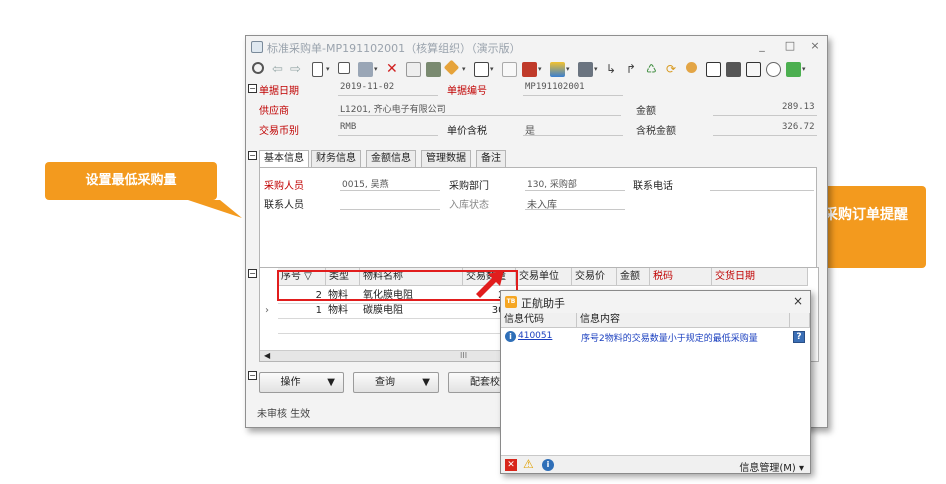 This screenshot has height=484, width=946. Describe the element at coordinates (681, 277) in the screenshot. I see `col-header-tax-code: 税码` at that location.